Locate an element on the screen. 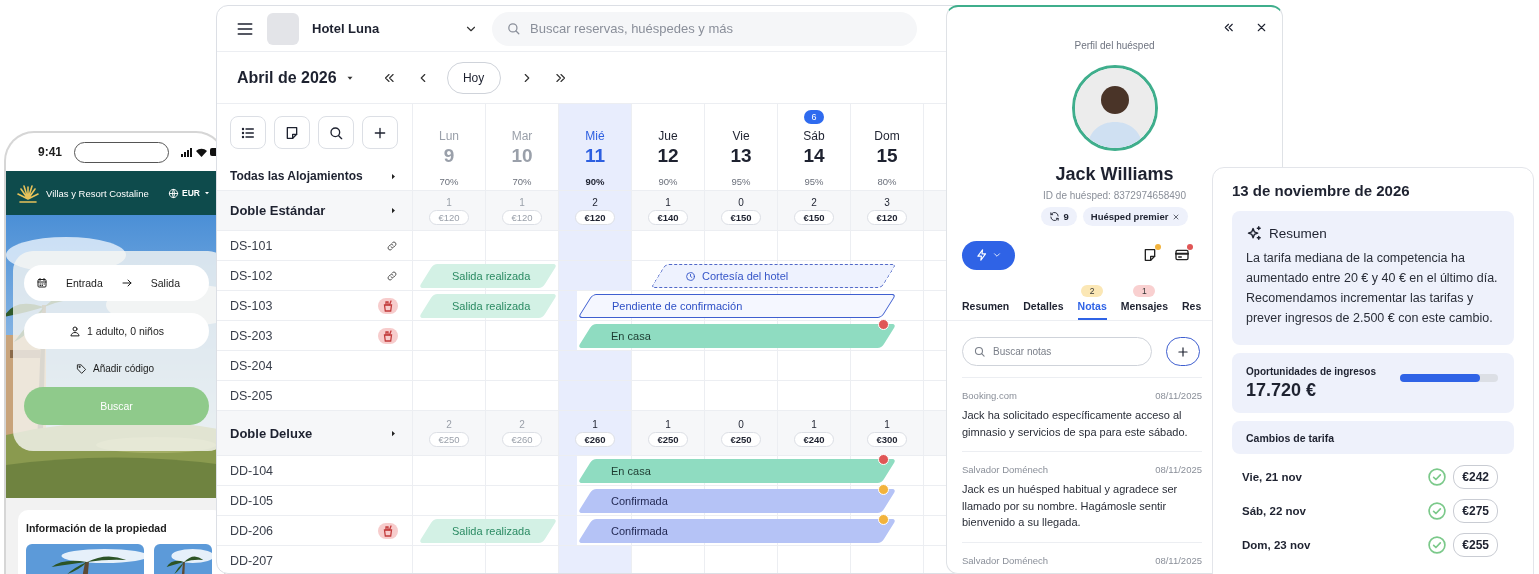  add-button is located at coordinates (380, 132).